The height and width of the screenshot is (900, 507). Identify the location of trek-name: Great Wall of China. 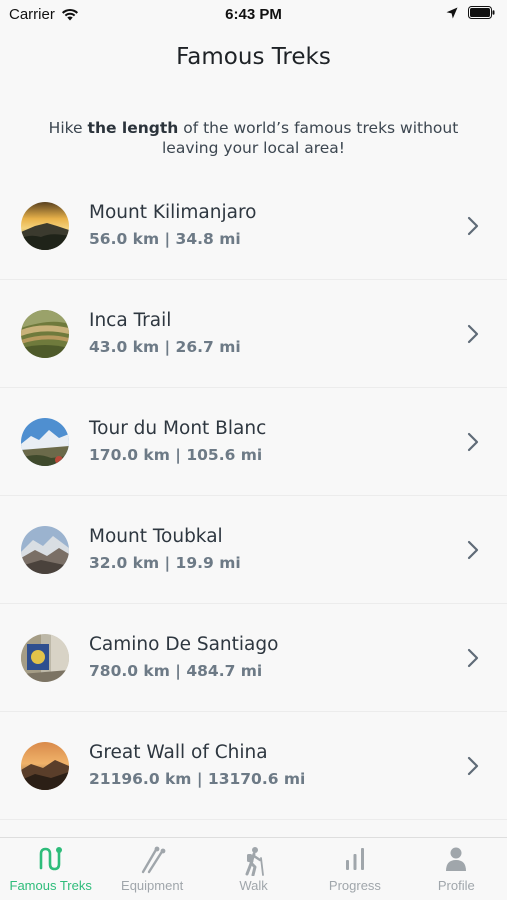
(178, 752).